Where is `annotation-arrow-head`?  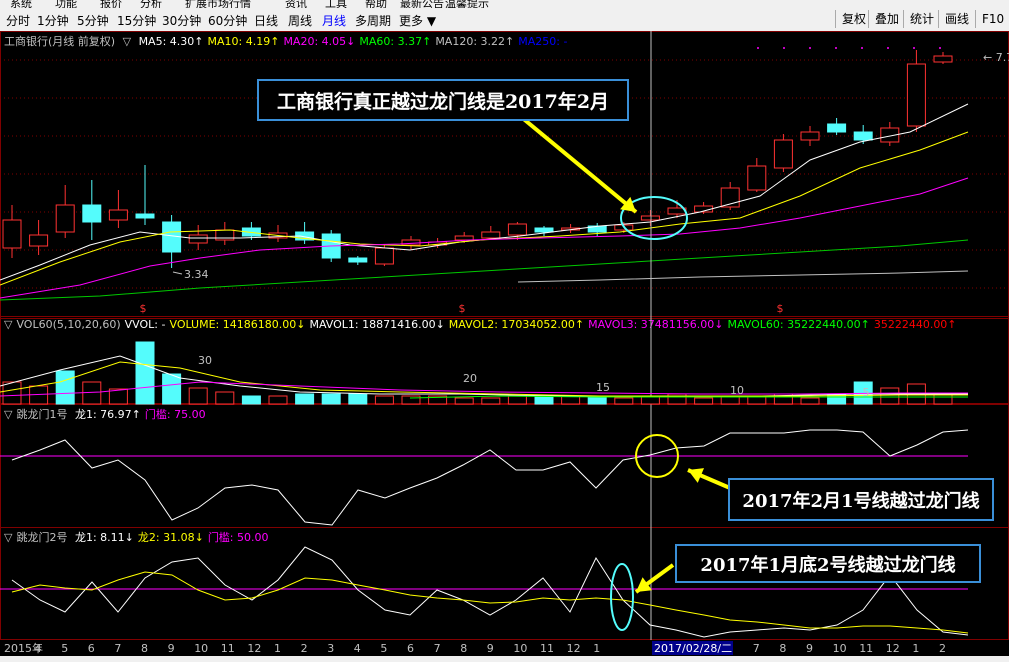
annotation-arrow-head is located at coordinates (644, 584).